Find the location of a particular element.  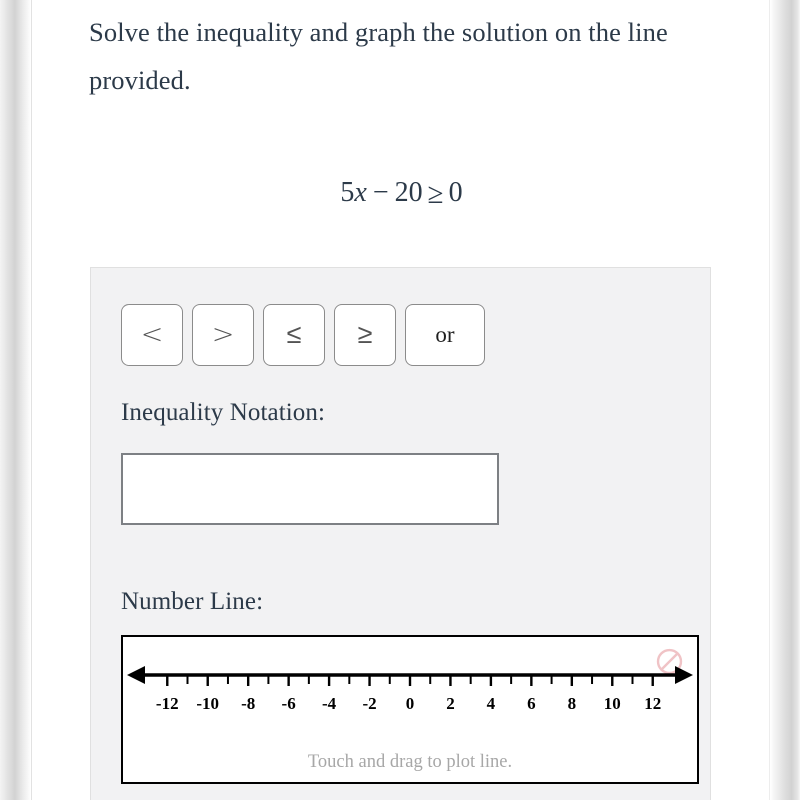

equation-operator: − is located at coordinates (380, 192).